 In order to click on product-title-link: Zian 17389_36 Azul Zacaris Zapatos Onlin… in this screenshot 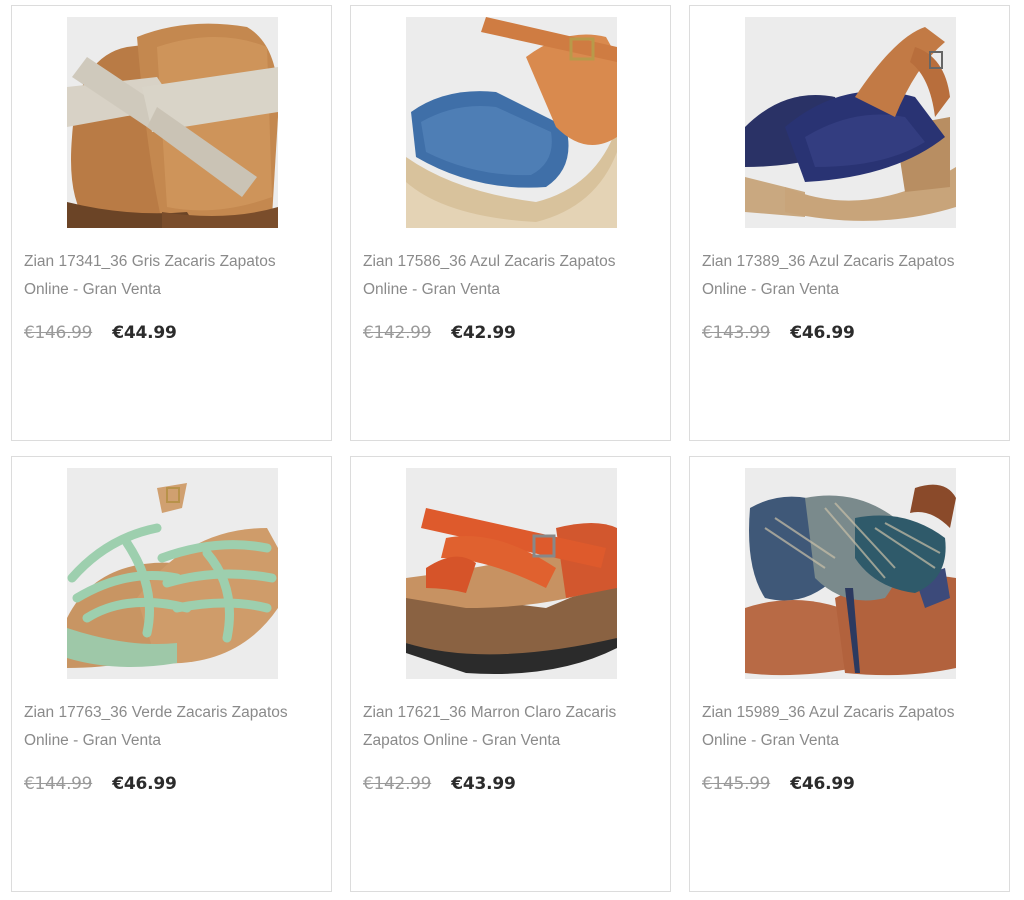, I will do `click(828, 275)`.